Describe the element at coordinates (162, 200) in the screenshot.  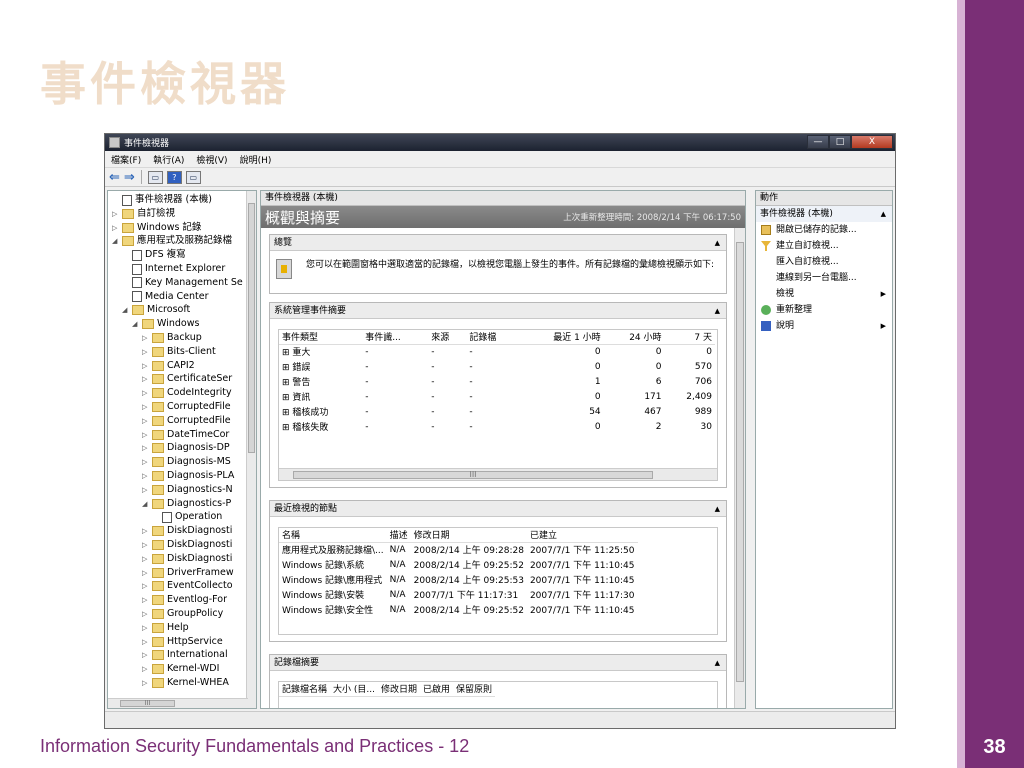
I see `tree-item: 事件檢視器 (本機)` at that location.